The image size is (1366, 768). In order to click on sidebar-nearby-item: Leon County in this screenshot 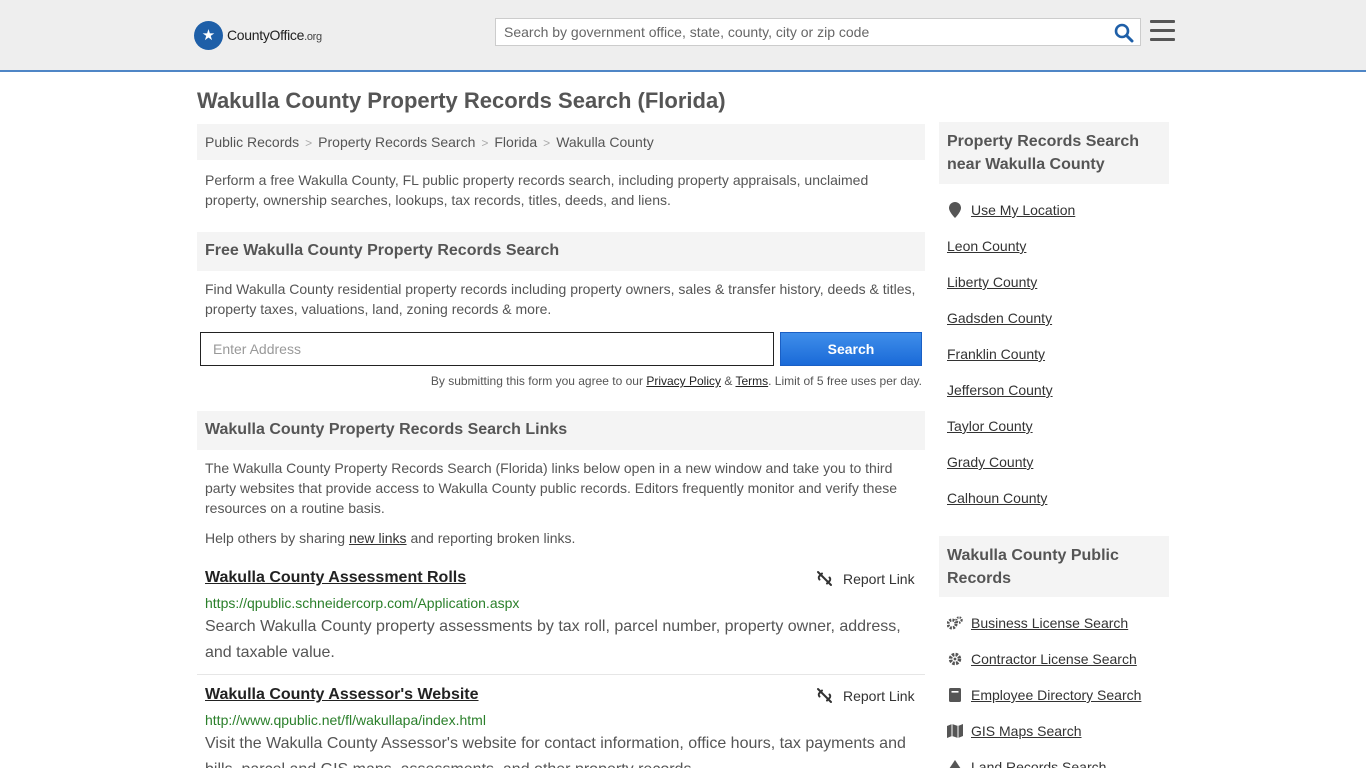, I will do `click(986, 246)`.